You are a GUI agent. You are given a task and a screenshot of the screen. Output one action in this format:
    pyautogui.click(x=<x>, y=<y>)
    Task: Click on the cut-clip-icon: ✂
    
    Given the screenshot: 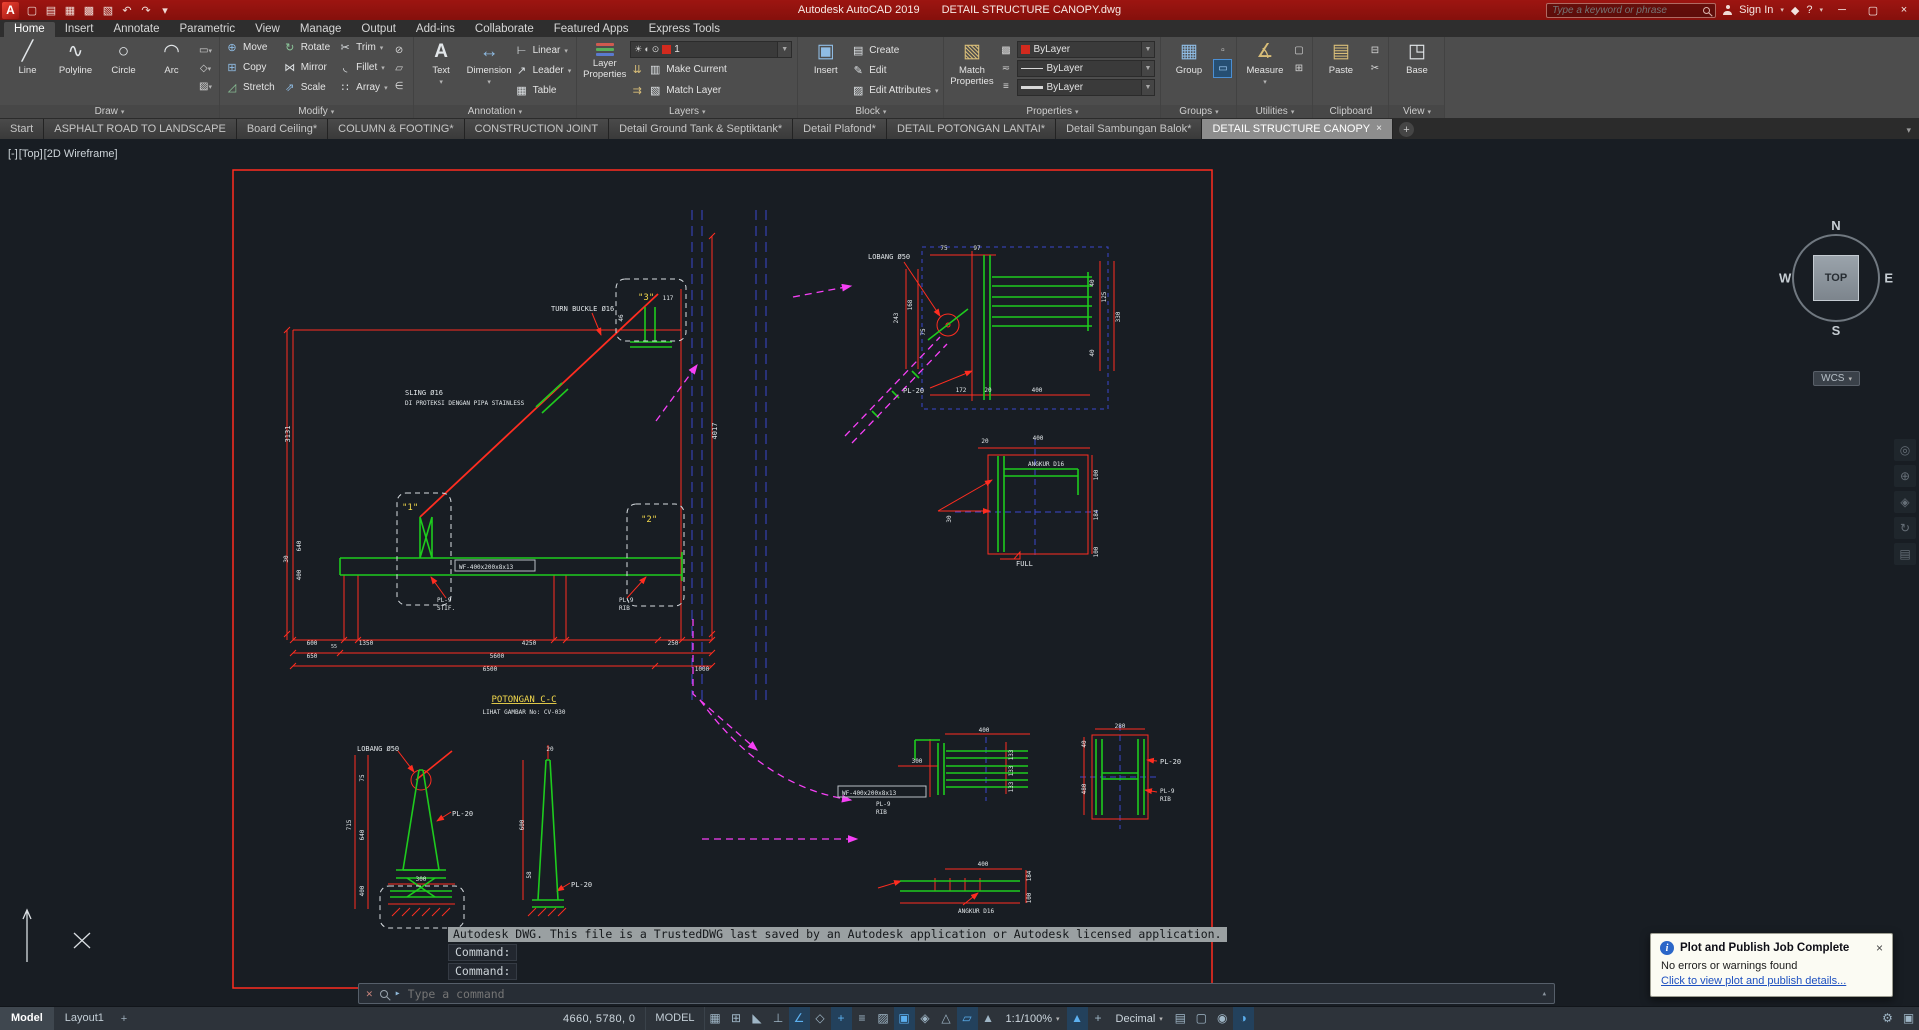 What is the action you would take?
    pyautogui.click(x=1374, y=68)
    